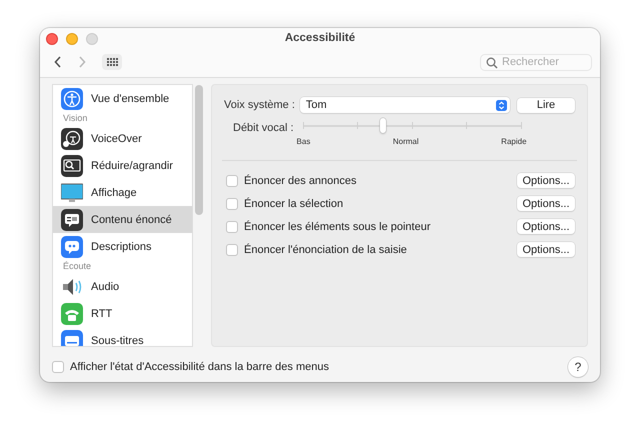 The width and height of the screenshot is (640, 436). I want to click on tick-label: Rapide, so click(514, 141).